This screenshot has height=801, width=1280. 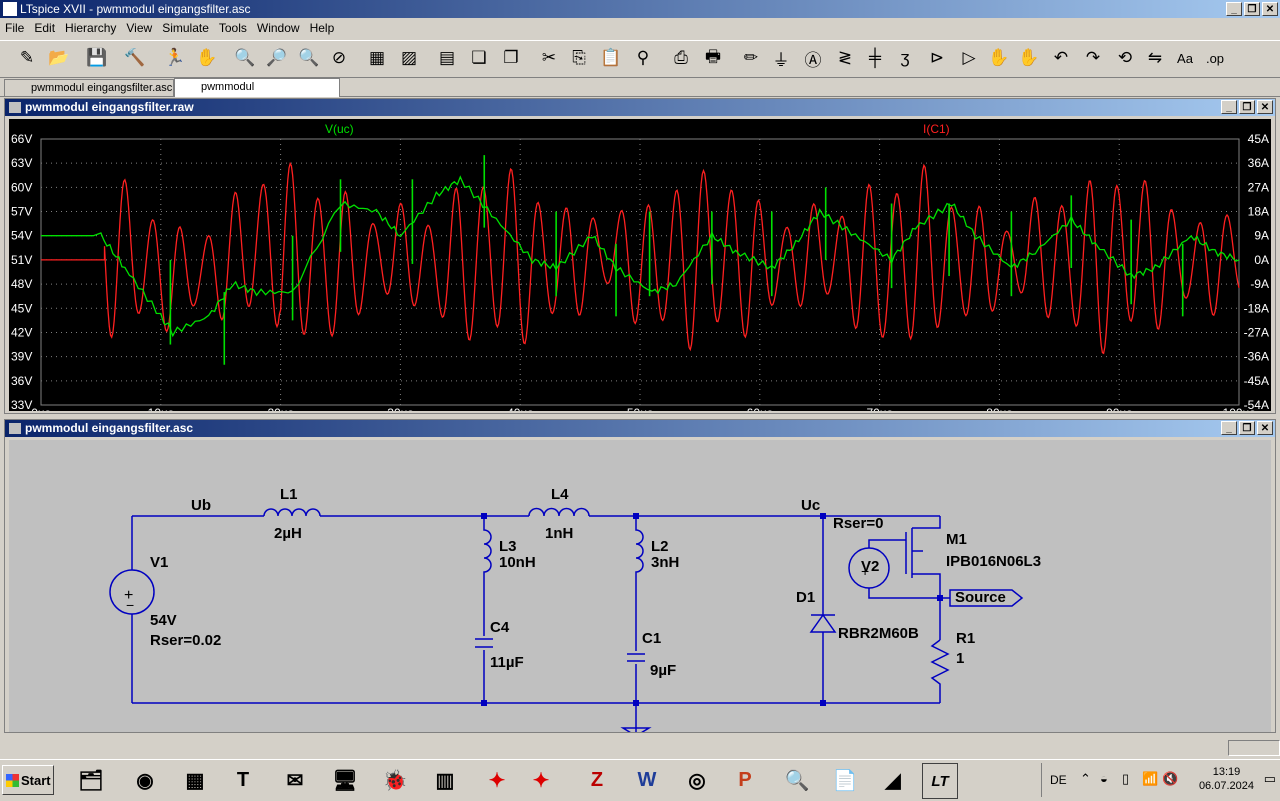 I want to click on waveform-minimize-button: _, so click(x=1229, y=107).